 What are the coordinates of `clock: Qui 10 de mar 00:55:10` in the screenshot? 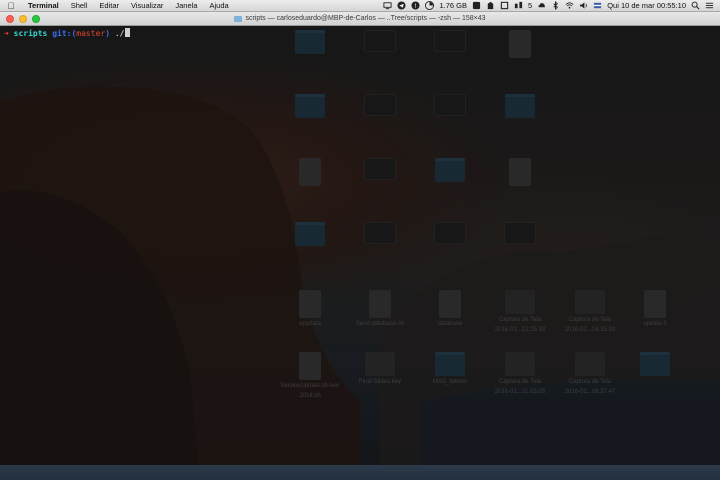 It's located at (646, 5).